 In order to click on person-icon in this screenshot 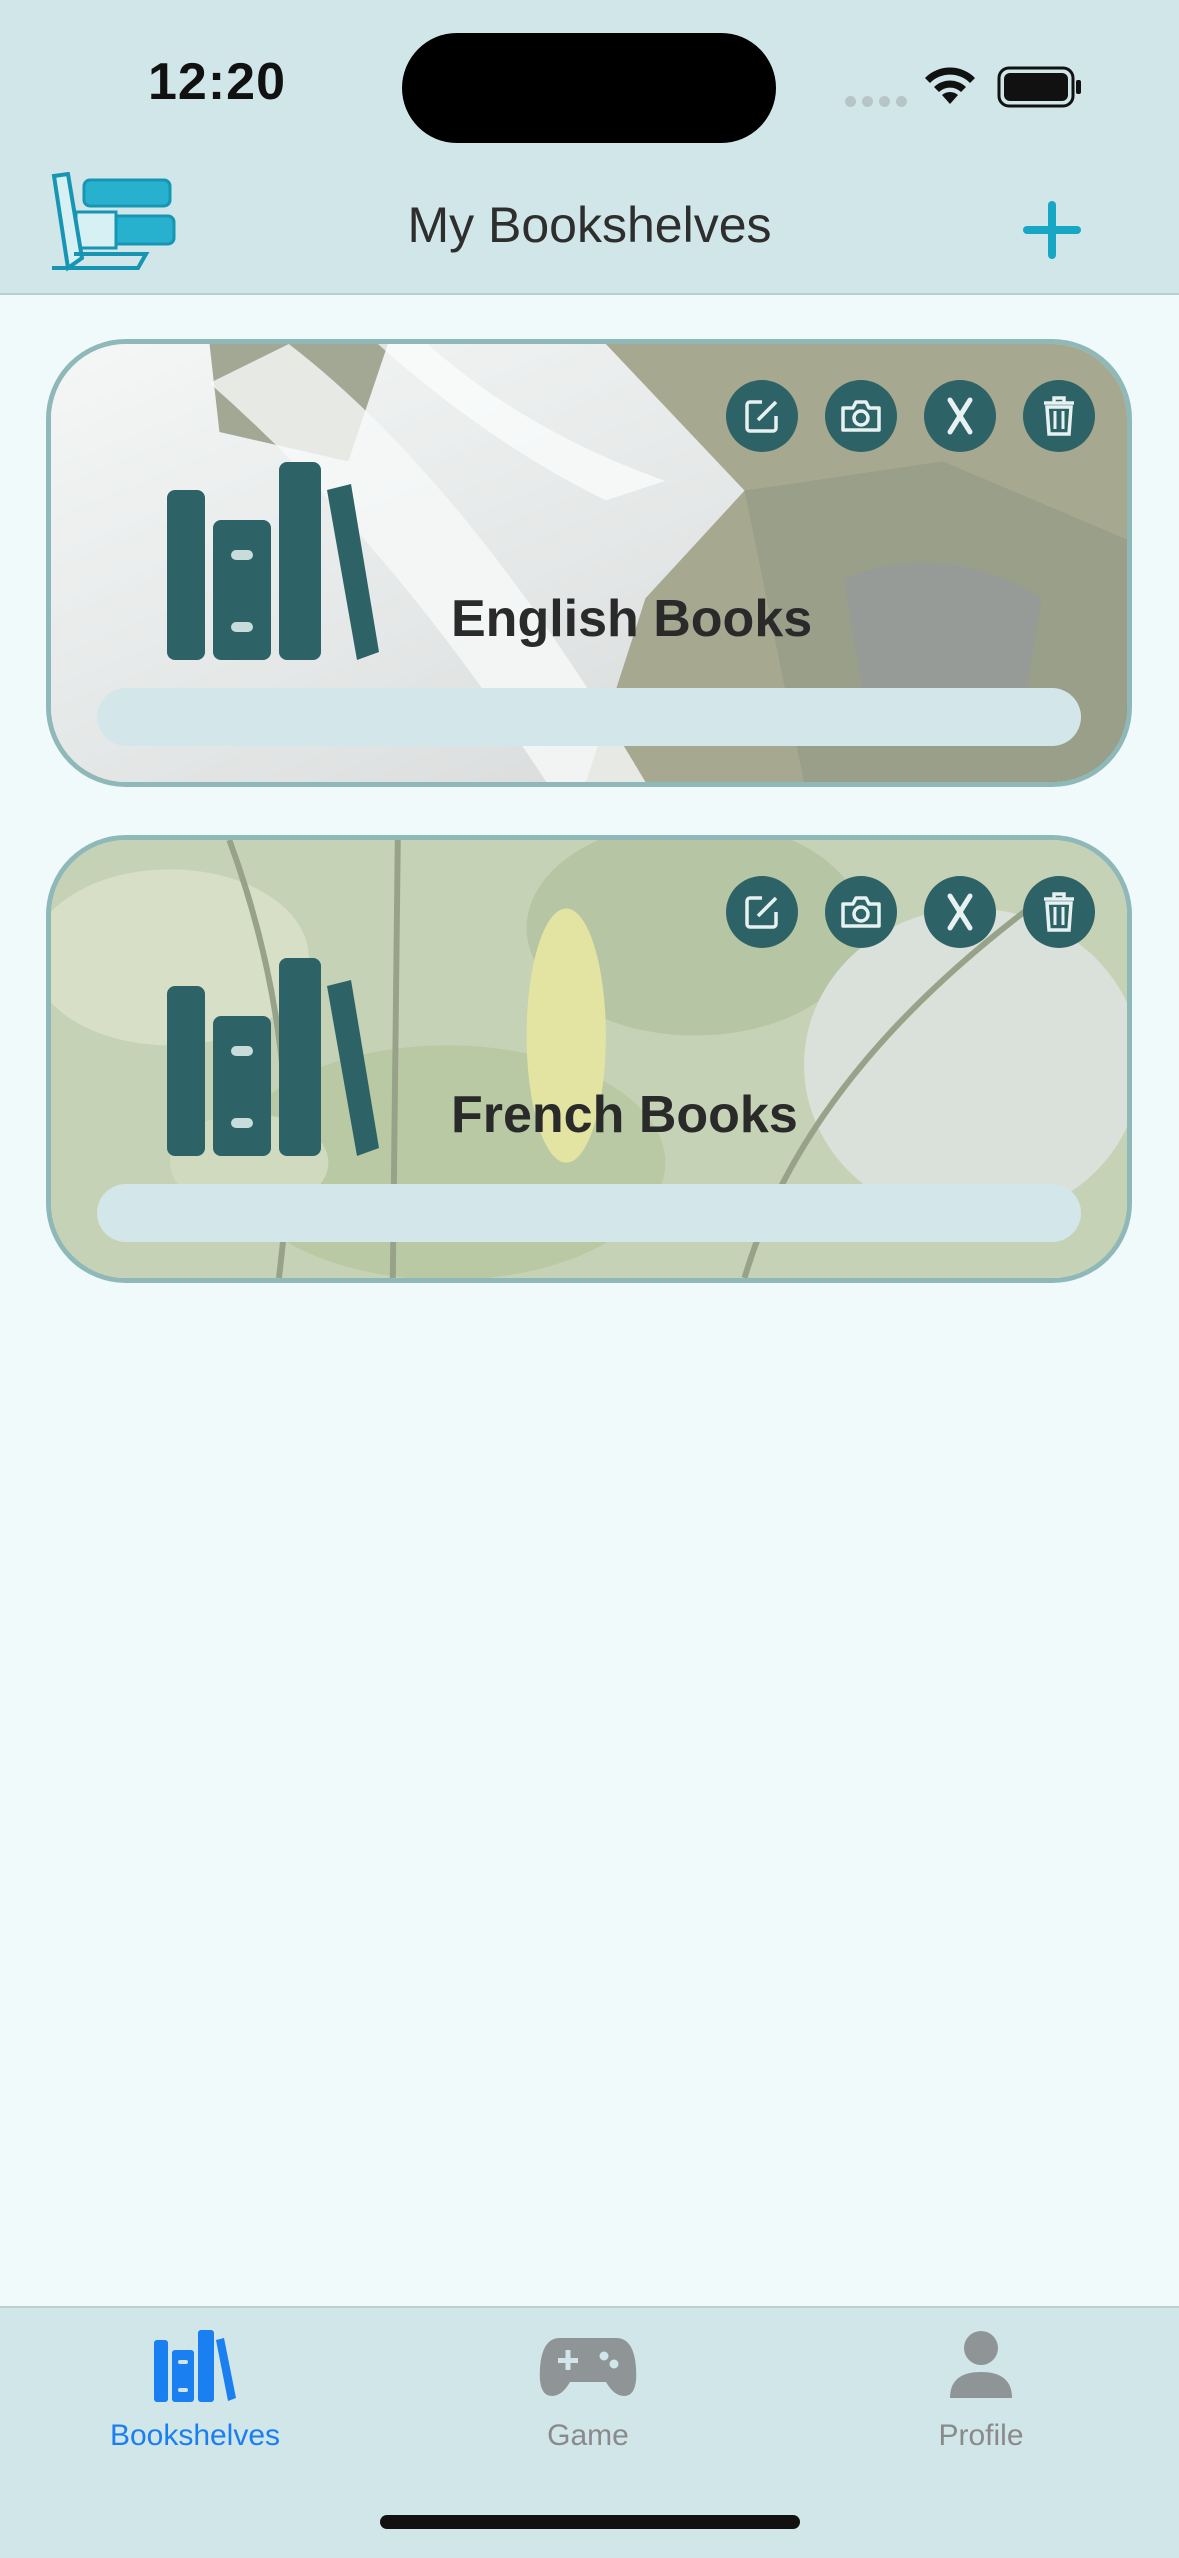, I will do `click(981, 2364)`.